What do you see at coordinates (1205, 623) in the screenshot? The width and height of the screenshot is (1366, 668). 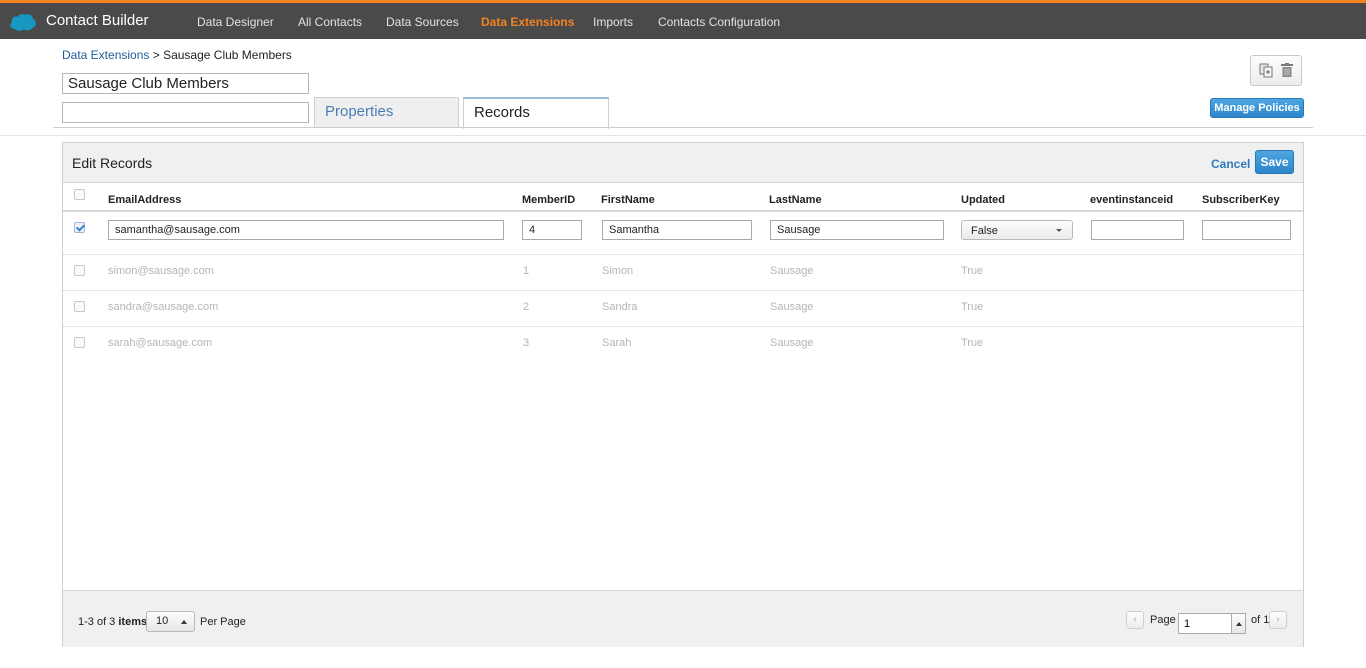 I see `page-number-input` at bounding box center [1205, 623].